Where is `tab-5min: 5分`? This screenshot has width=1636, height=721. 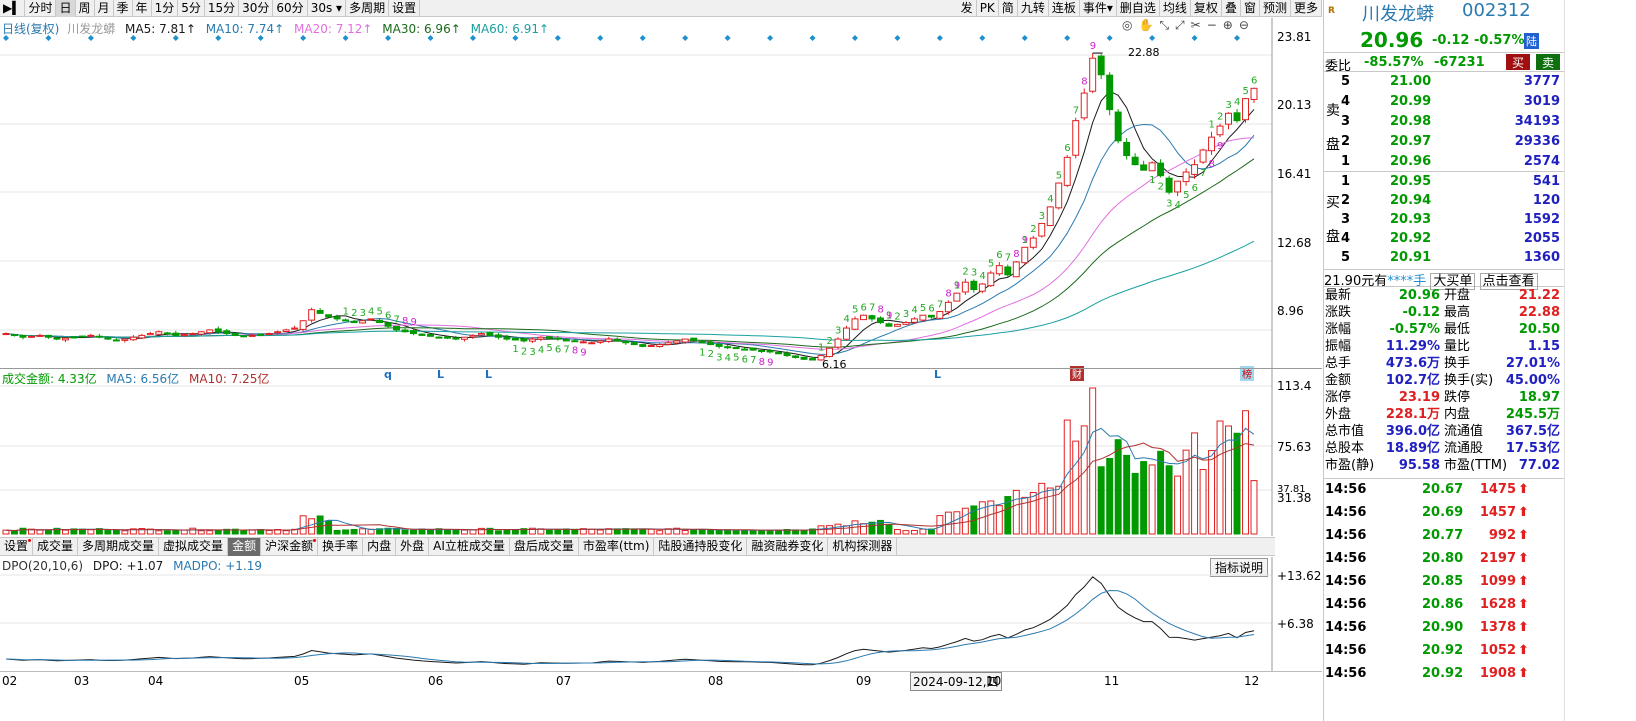 tab-5min: 5分 is located at coordinates (191, 8).